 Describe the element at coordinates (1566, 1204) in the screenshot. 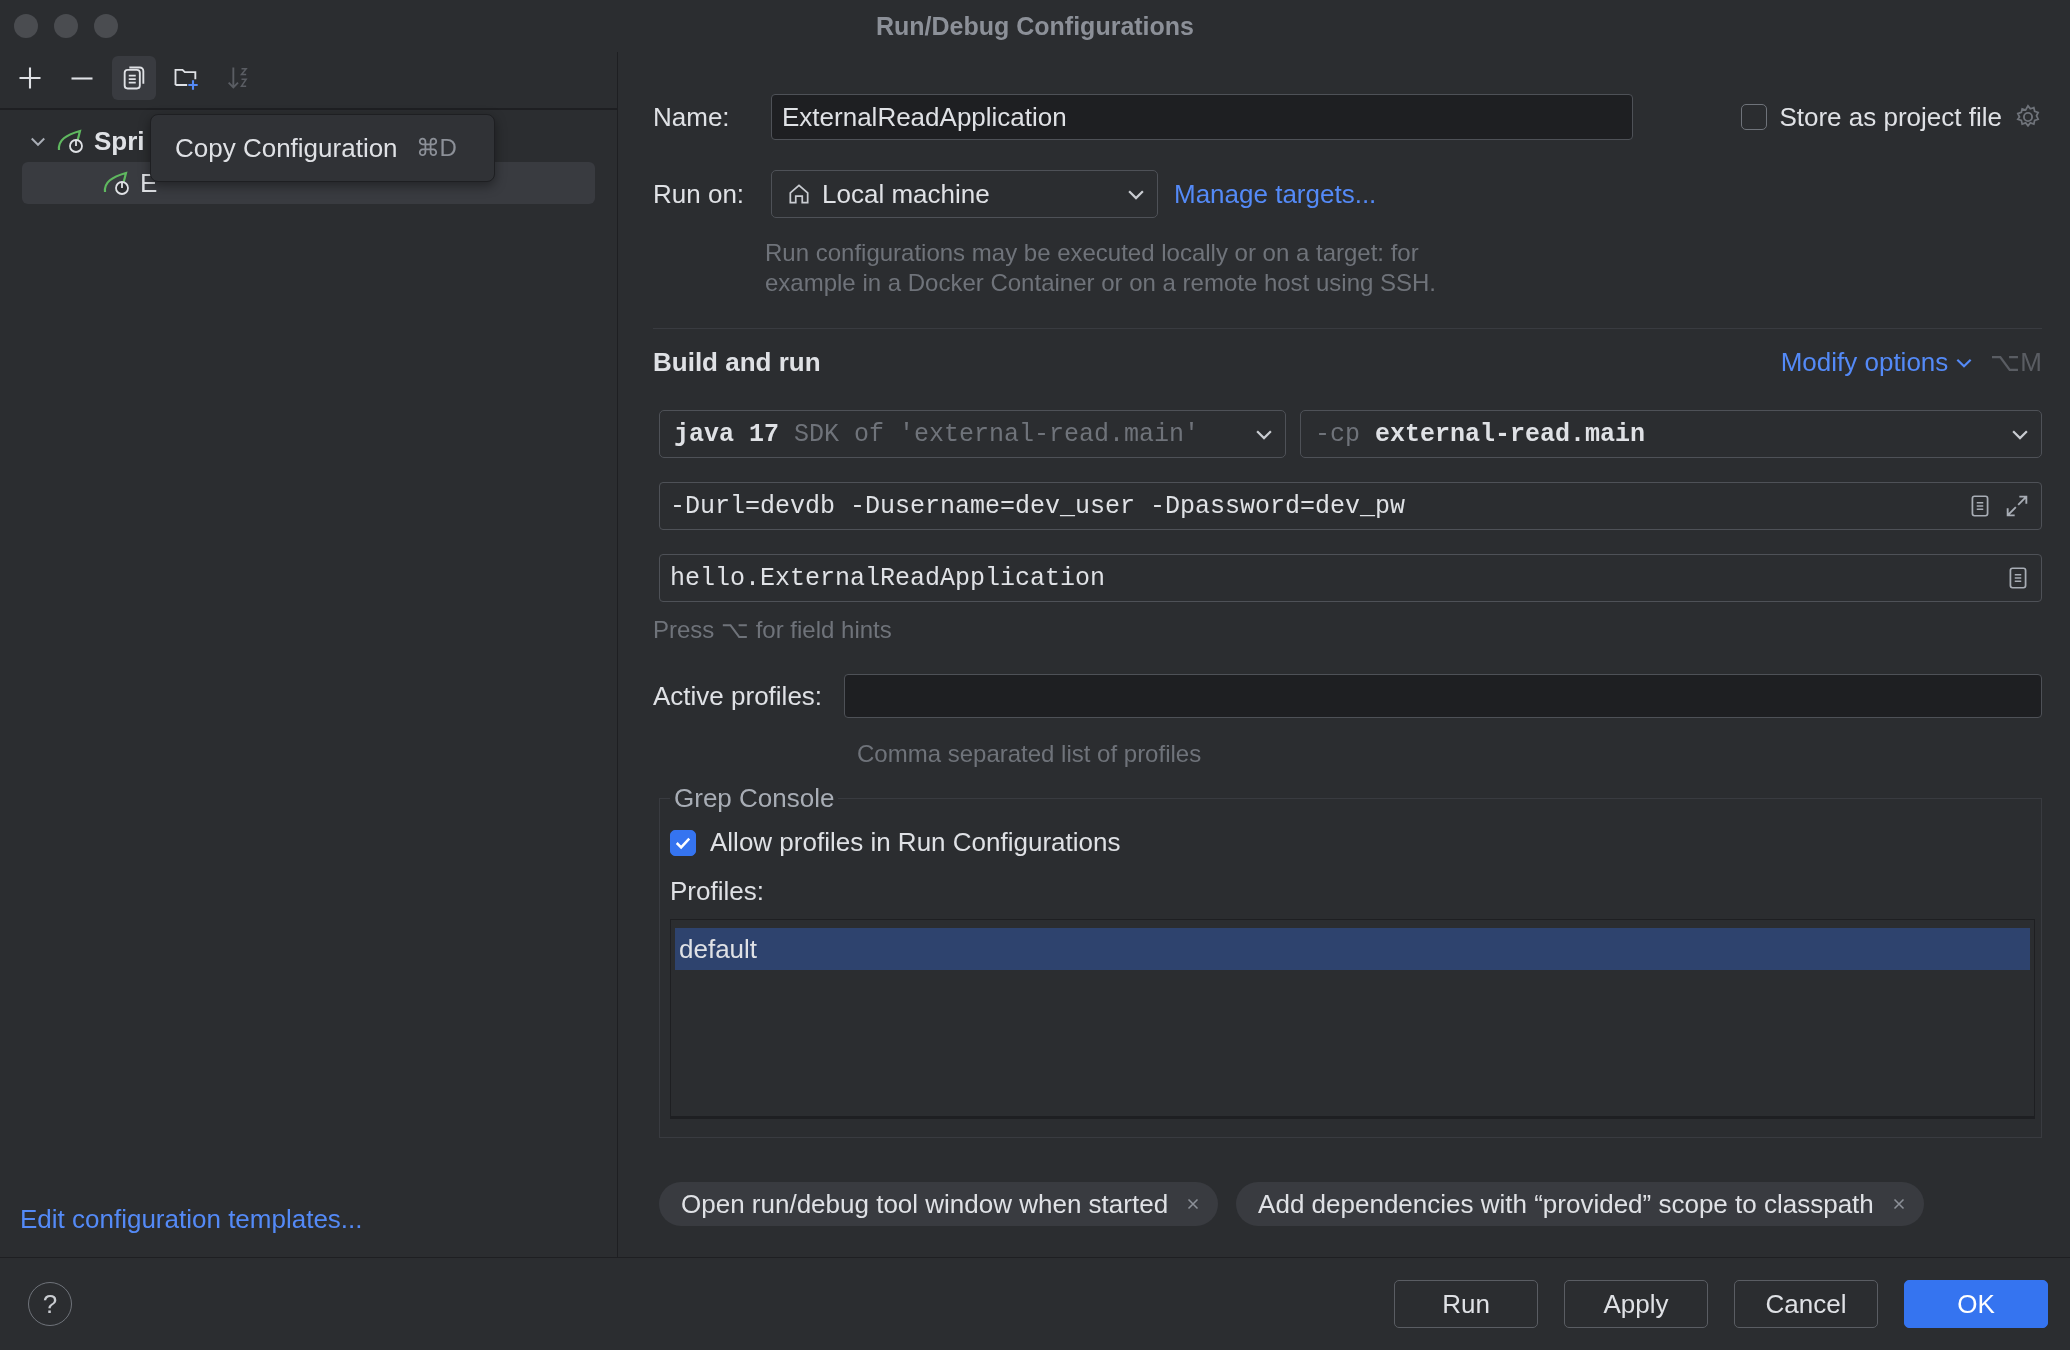

I see `chip-label: Add dependencies with “provided” scope to classpath` at that location.